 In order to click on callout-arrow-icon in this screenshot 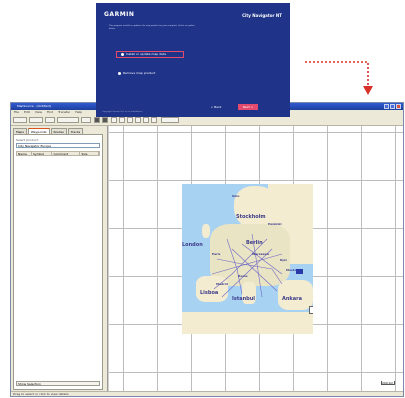, I will do `click(339, 78)`.